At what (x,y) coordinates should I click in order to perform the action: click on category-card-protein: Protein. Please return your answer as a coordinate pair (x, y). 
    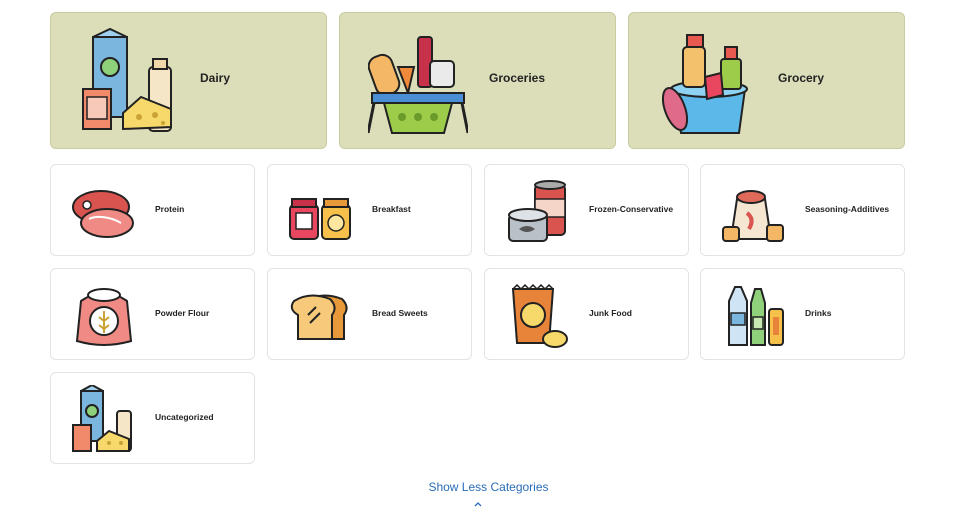
    Looking at the image, I should click on (152, 210).